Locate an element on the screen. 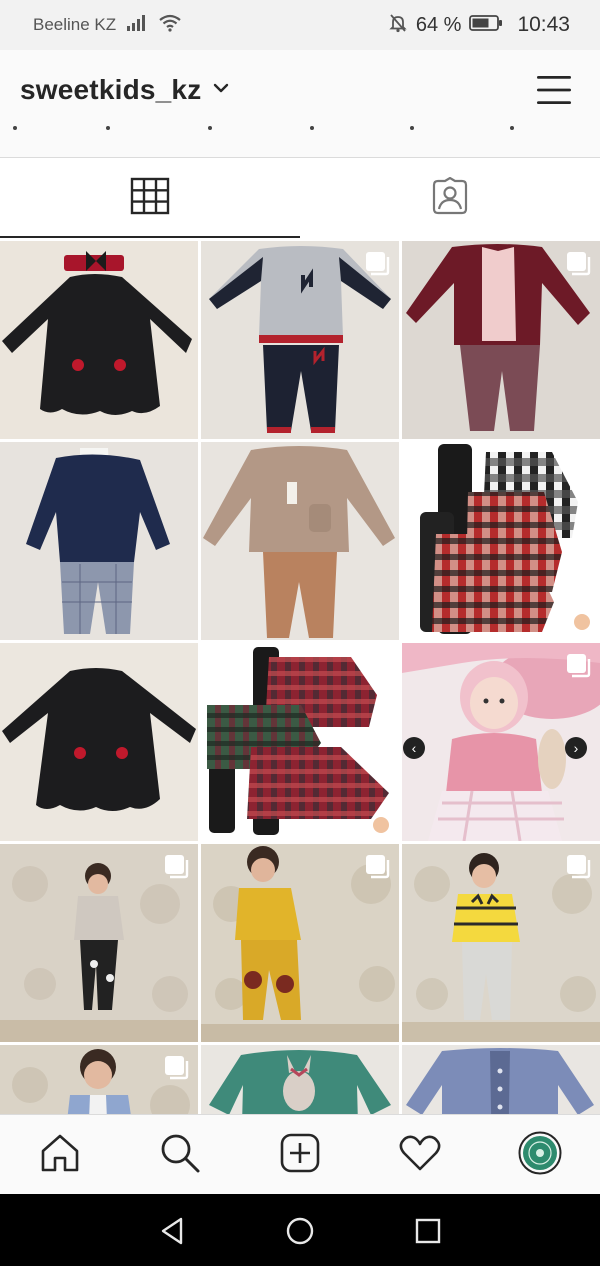 Image resolution: width=600 pixels, height=1266 pixels. carrier-name: Beeline KZ is located at coordinates (75, 24).